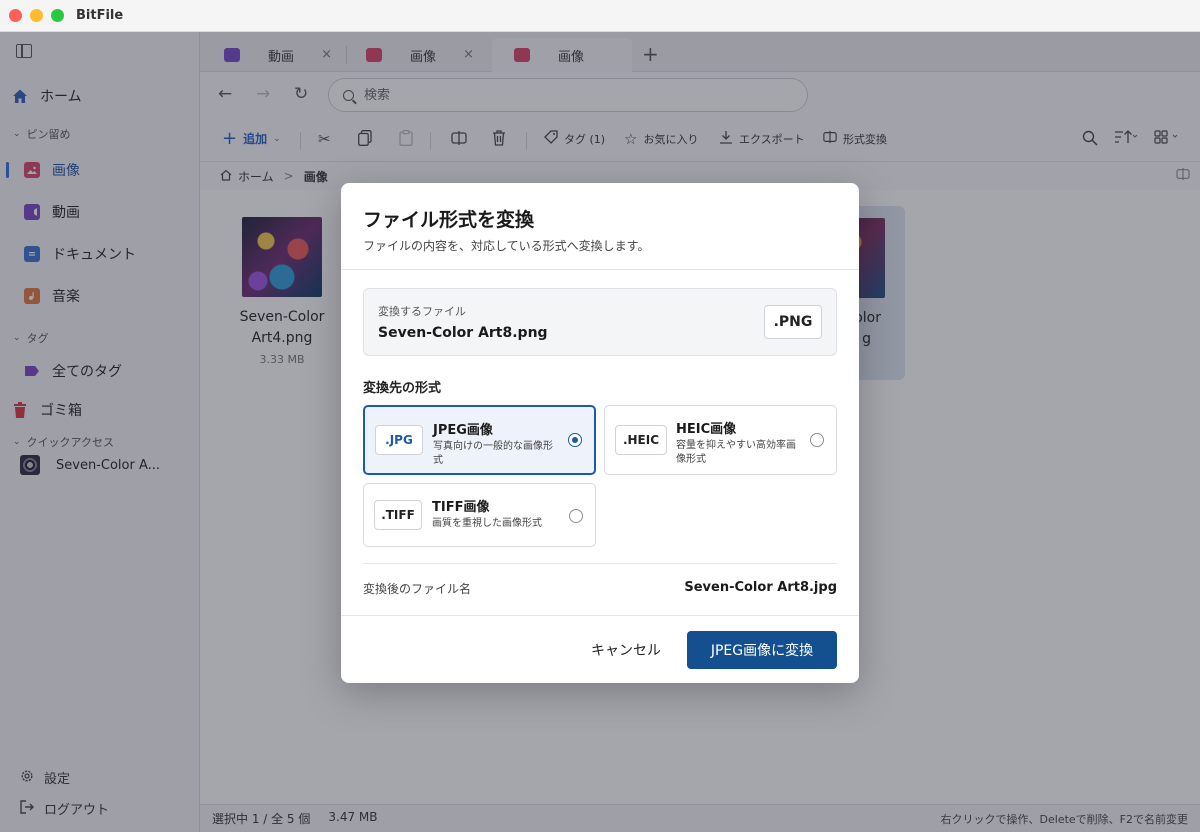 The width and height of the screenshot is (1200, 832). I want to click on minimize-window-button, so click(36, 15).